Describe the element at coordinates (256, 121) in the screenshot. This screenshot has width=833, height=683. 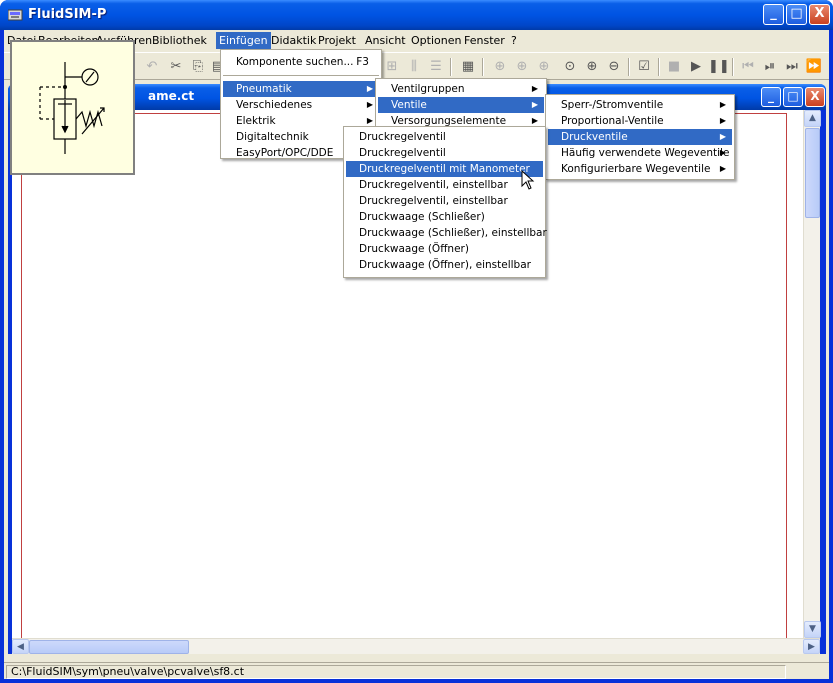
I see `menu-item-label: Elektrik` at that location.